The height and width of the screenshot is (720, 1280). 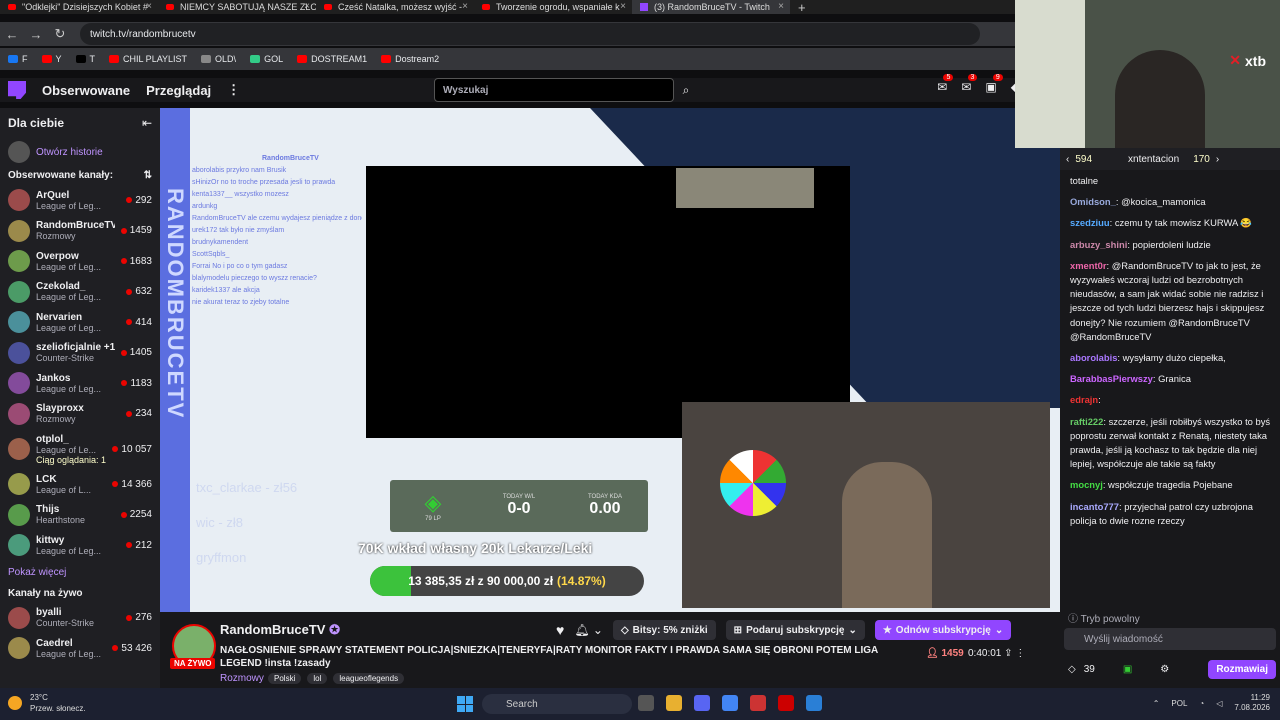 What do you see at coordinates (80, 414) in the screenshot?
I see `sidebar-channel: Slayproxx Rozmowy 234` at bounding box center [80, 414].